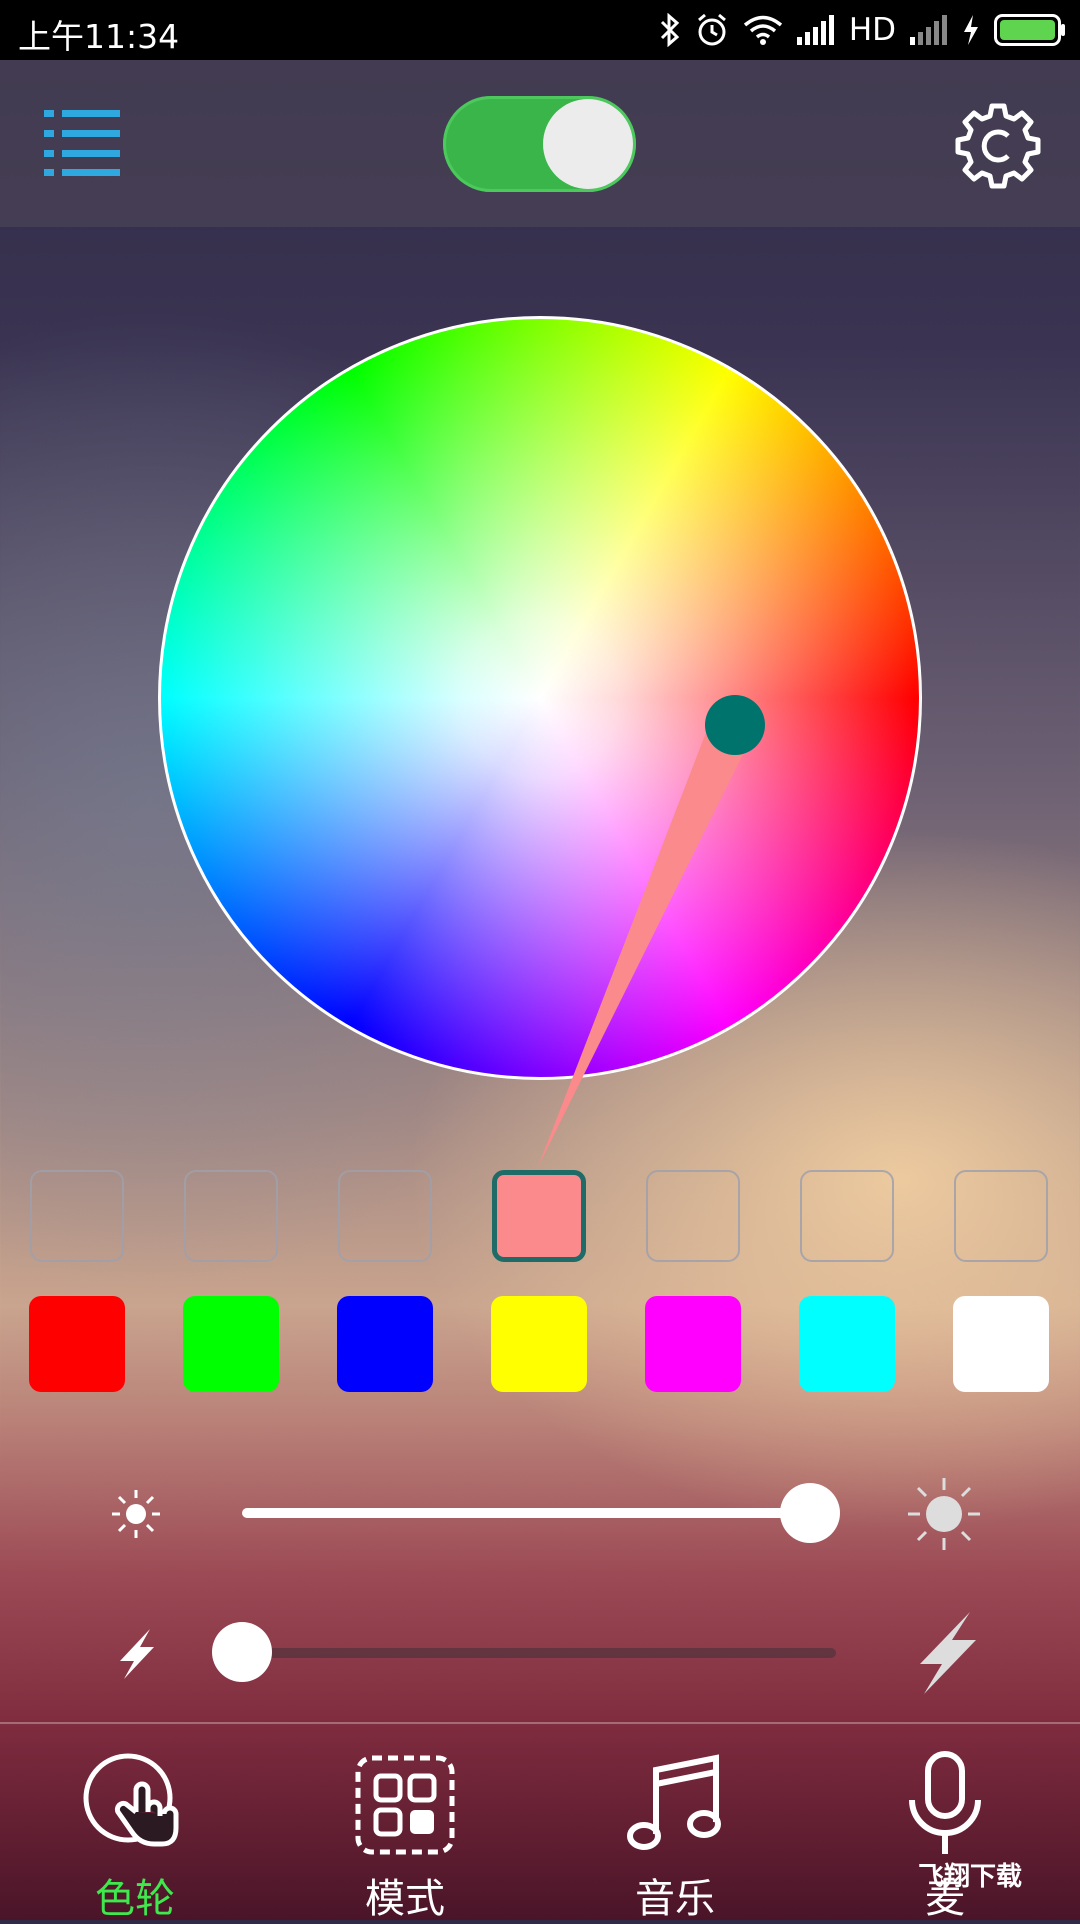  Describe the element at coordinates (675, 1899) in the screenshot. I see `nav-tab-label: 音乐` at that location.